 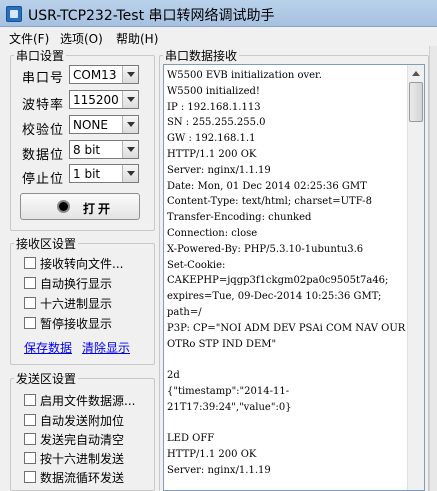 I want to click on parity-value: NONE, so click(x=90, y=125).